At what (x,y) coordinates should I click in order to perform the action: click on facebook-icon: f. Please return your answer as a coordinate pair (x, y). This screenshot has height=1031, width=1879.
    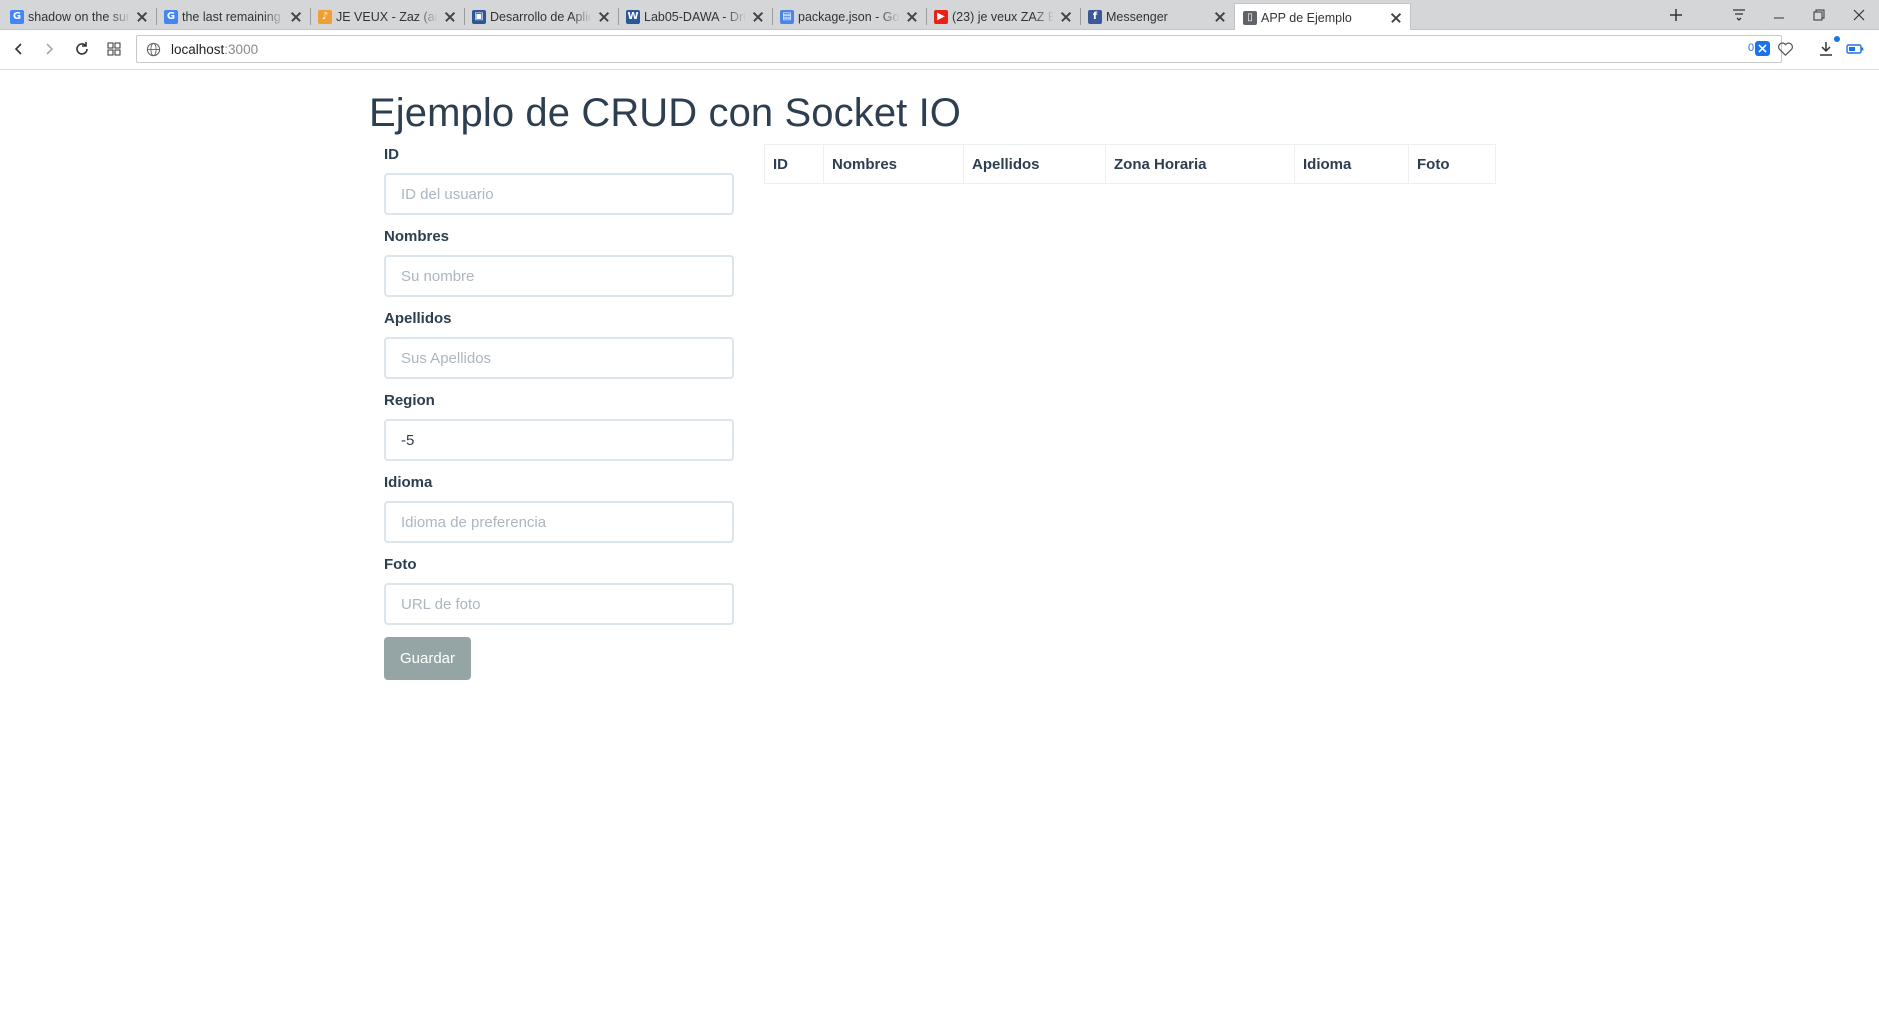
    Looking at the image, I should click on (1095, 16).